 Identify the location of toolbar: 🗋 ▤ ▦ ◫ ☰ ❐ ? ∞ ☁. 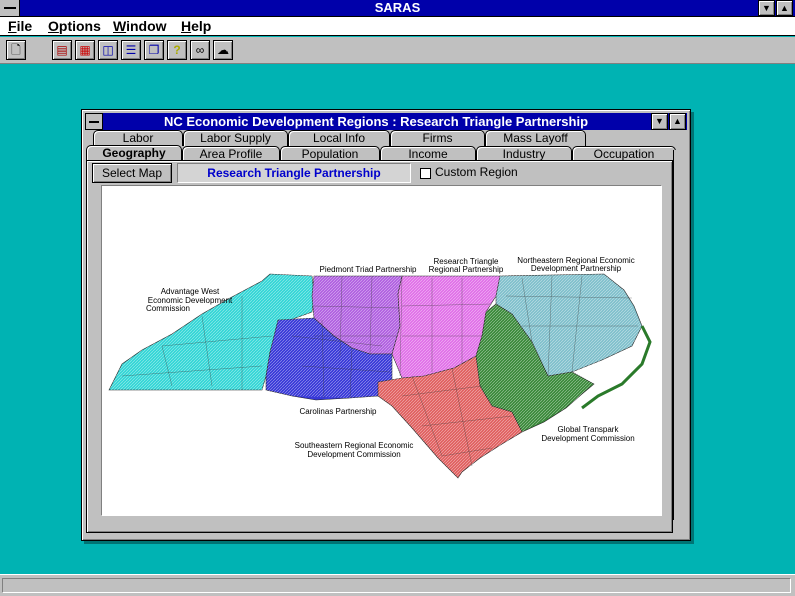
(397, 50).